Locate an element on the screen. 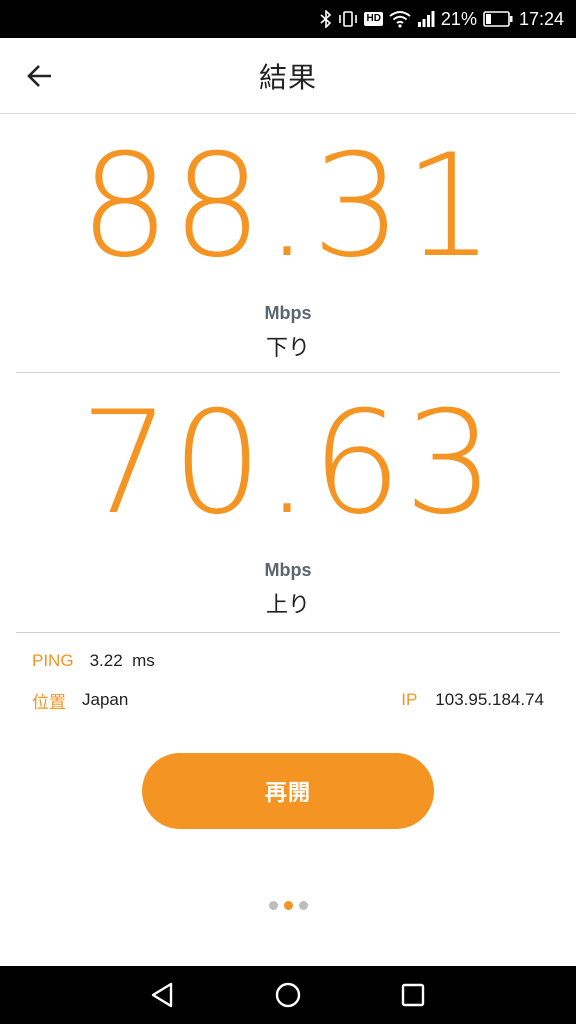  page-dot-active is located at coordinates (288, 905).